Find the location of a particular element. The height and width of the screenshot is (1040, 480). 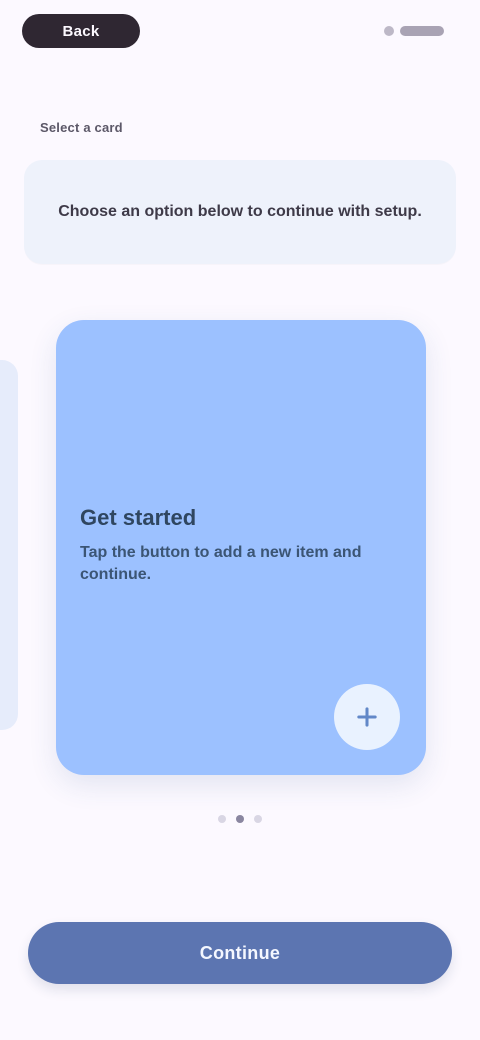

status-dot-icon is located at coordinates (389, 31).